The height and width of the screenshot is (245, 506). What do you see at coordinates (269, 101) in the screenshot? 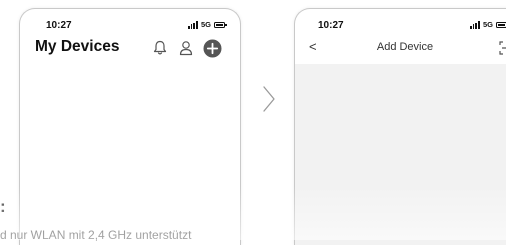
I see `chevron-right-icon` at bounding box center [269, 101].